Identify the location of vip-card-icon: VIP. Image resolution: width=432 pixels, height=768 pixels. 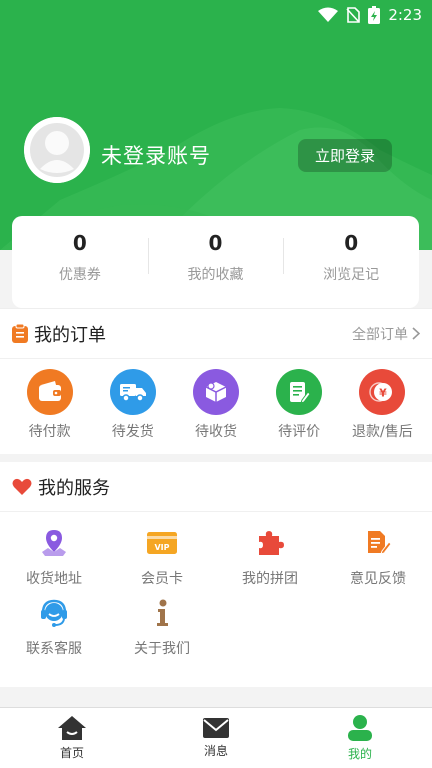
(162, 543).